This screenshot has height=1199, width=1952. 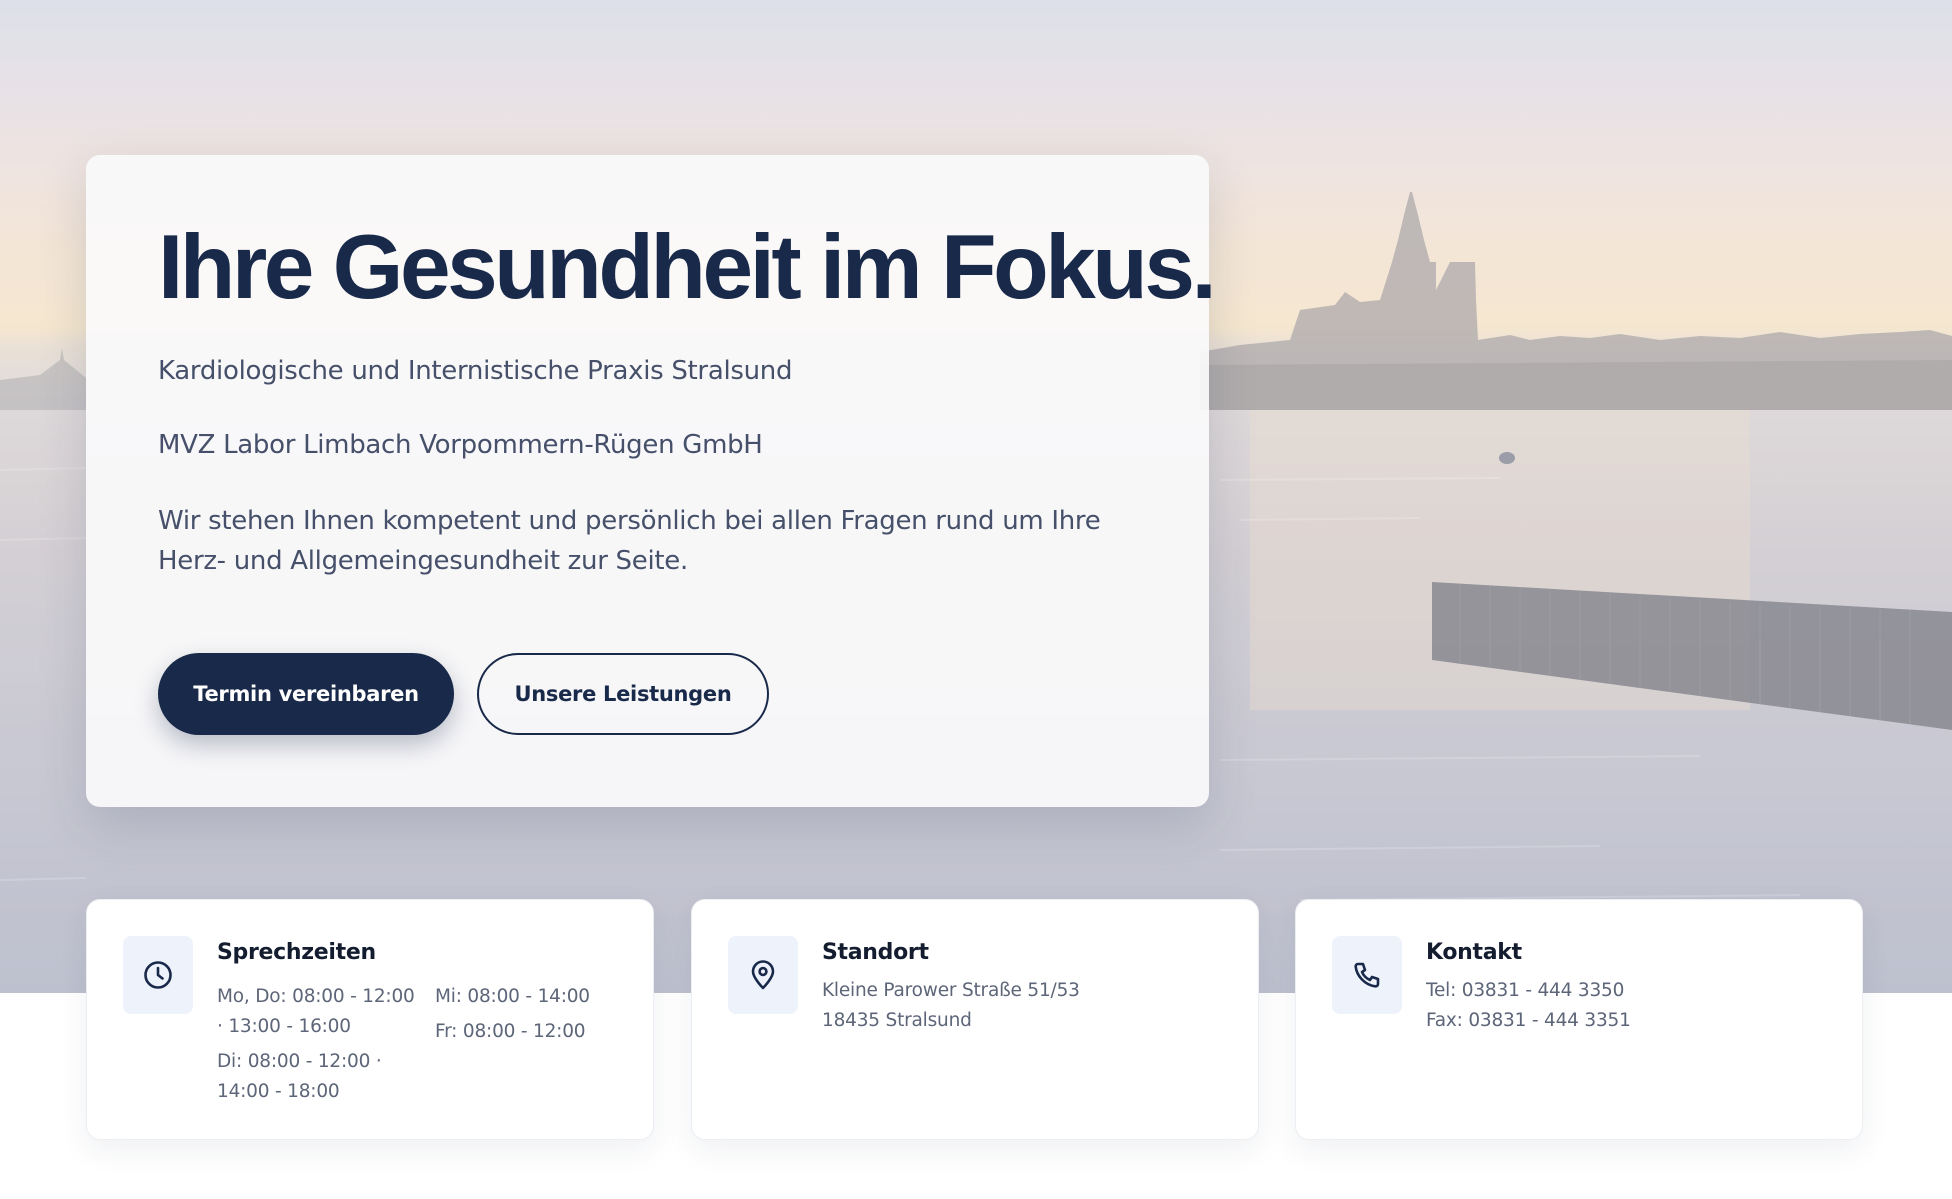 What do you see at coordinates (1474, 952) in the screenshot?
I see `contact-title: Kontakt` at bounding box center [1474, 952].